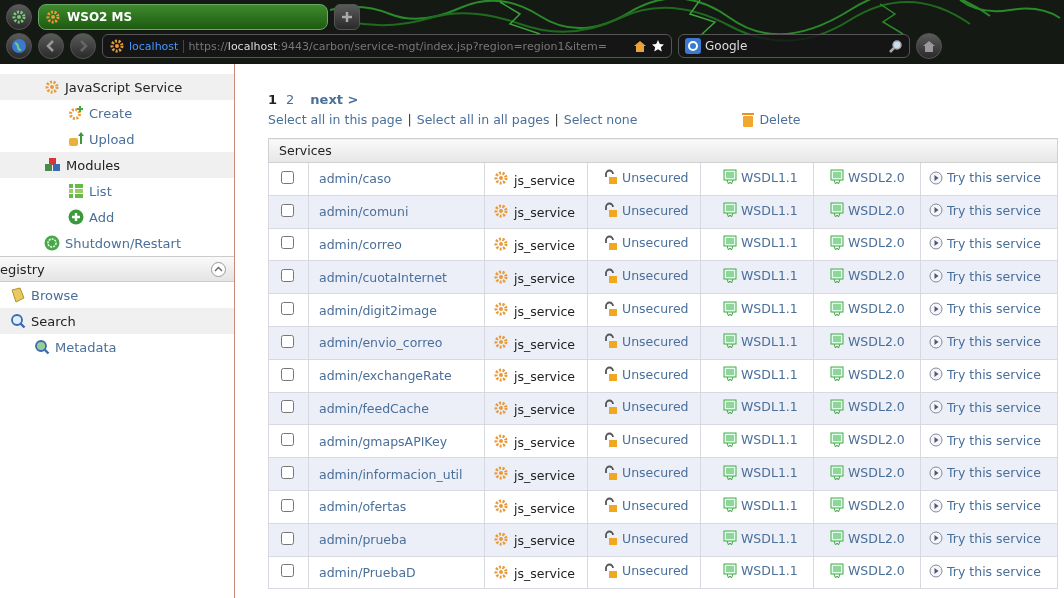 The width and height of the screenshot is (1064, 598). Describe the element at coordinates (117, 87) in the screenshot. I see `sidebar-item: JavaScript Service` at that location.